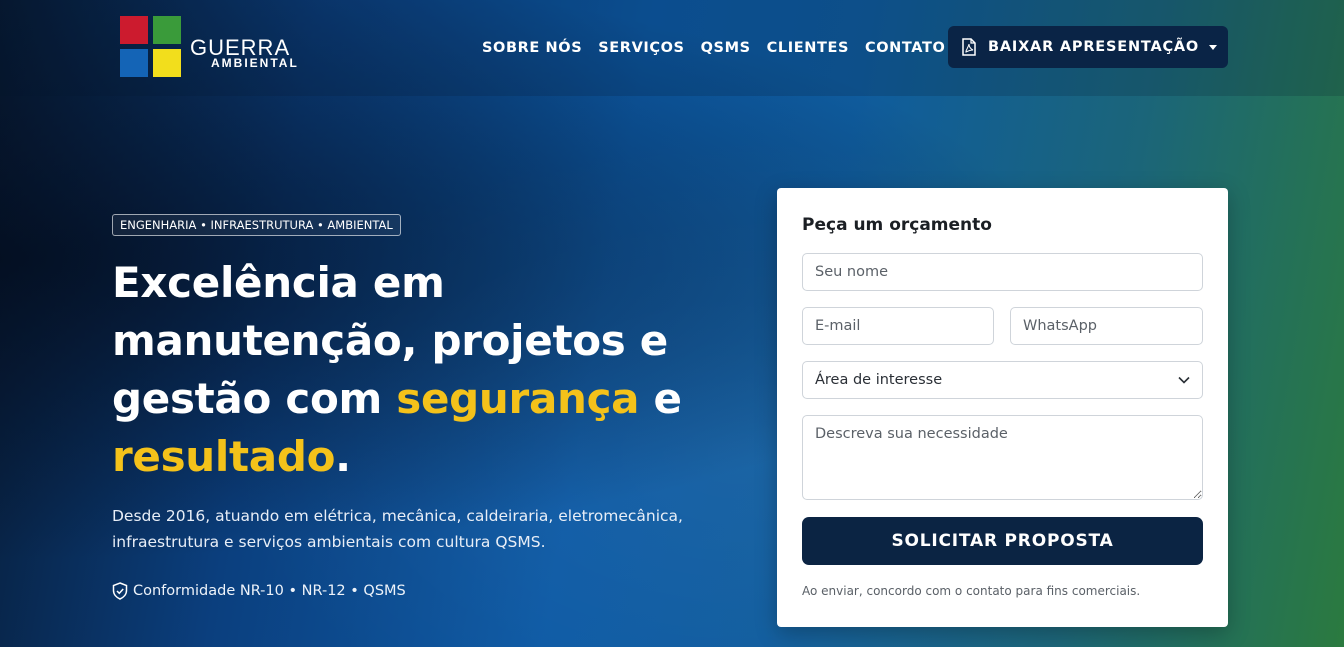 This screenshot has width=1344, height=647. Describe the element at coordinates (726, 48) in the screenshot. I see `nav-link-qsms: QSMS` at that location.